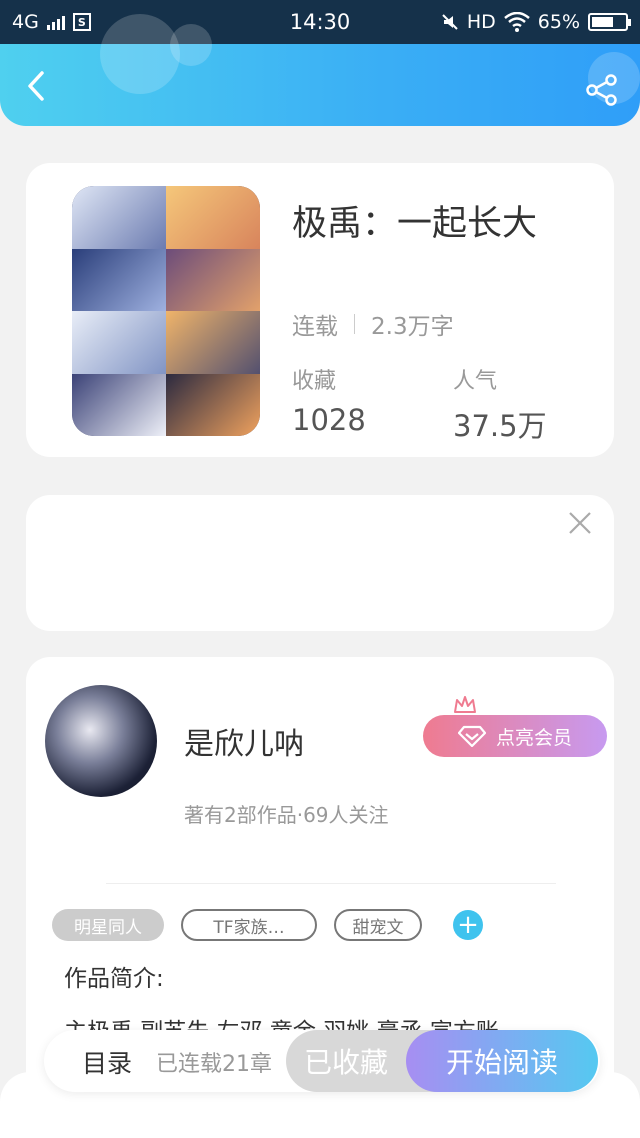  I want to click on signal-icon, so click(55, 22).